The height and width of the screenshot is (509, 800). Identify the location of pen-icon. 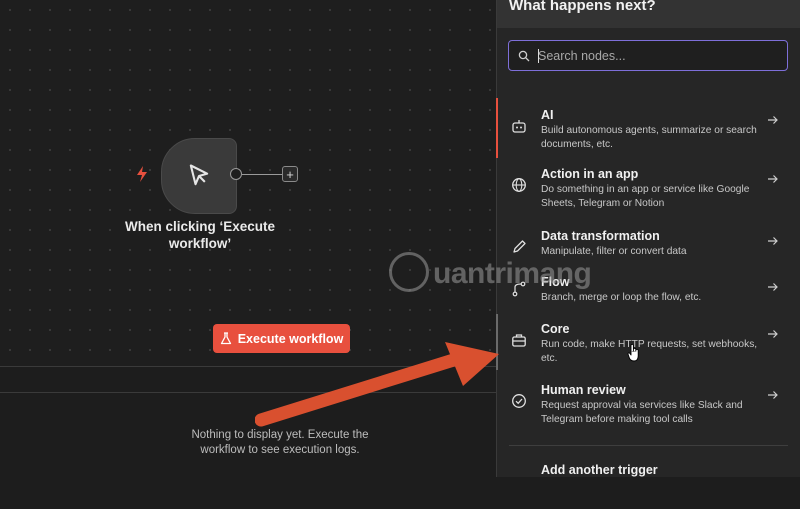
(519, 246).